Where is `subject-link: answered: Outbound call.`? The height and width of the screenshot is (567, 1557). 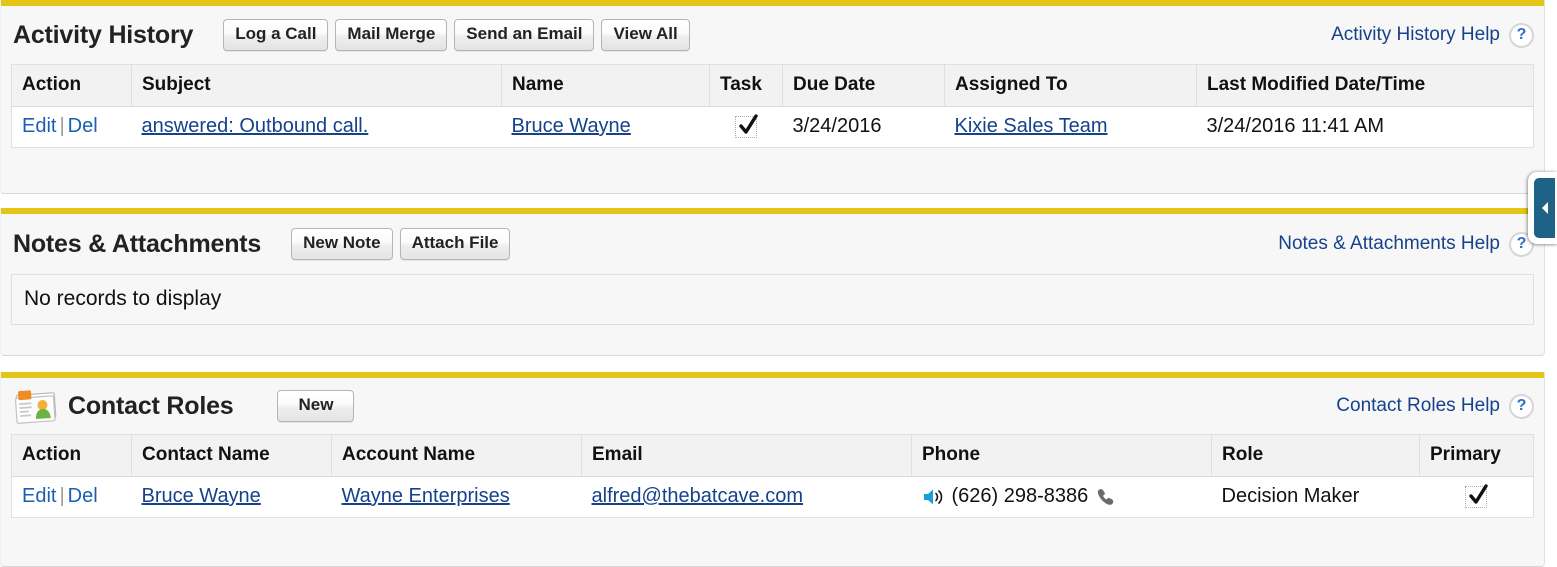 subject-link: answered: Outbound call. is located at coordinates (255, 126).